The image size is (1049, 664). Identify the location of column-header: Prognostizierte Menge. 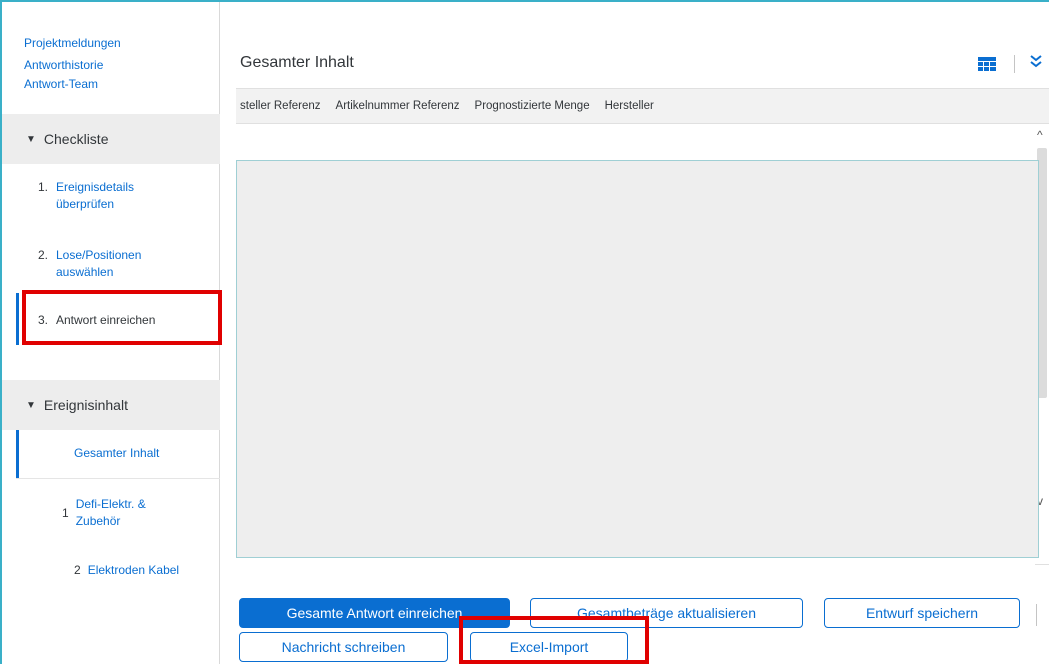
(532, 106).